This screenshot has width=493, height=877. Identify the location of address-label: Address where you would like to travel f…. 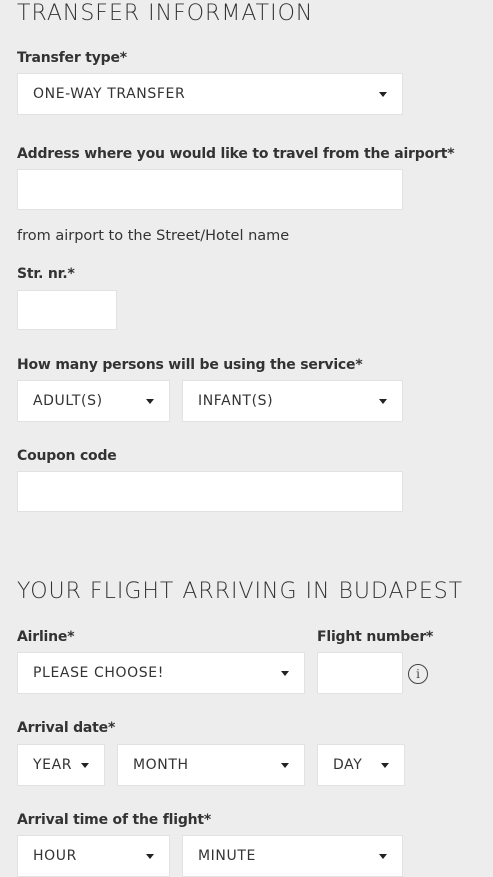
(236, 154).